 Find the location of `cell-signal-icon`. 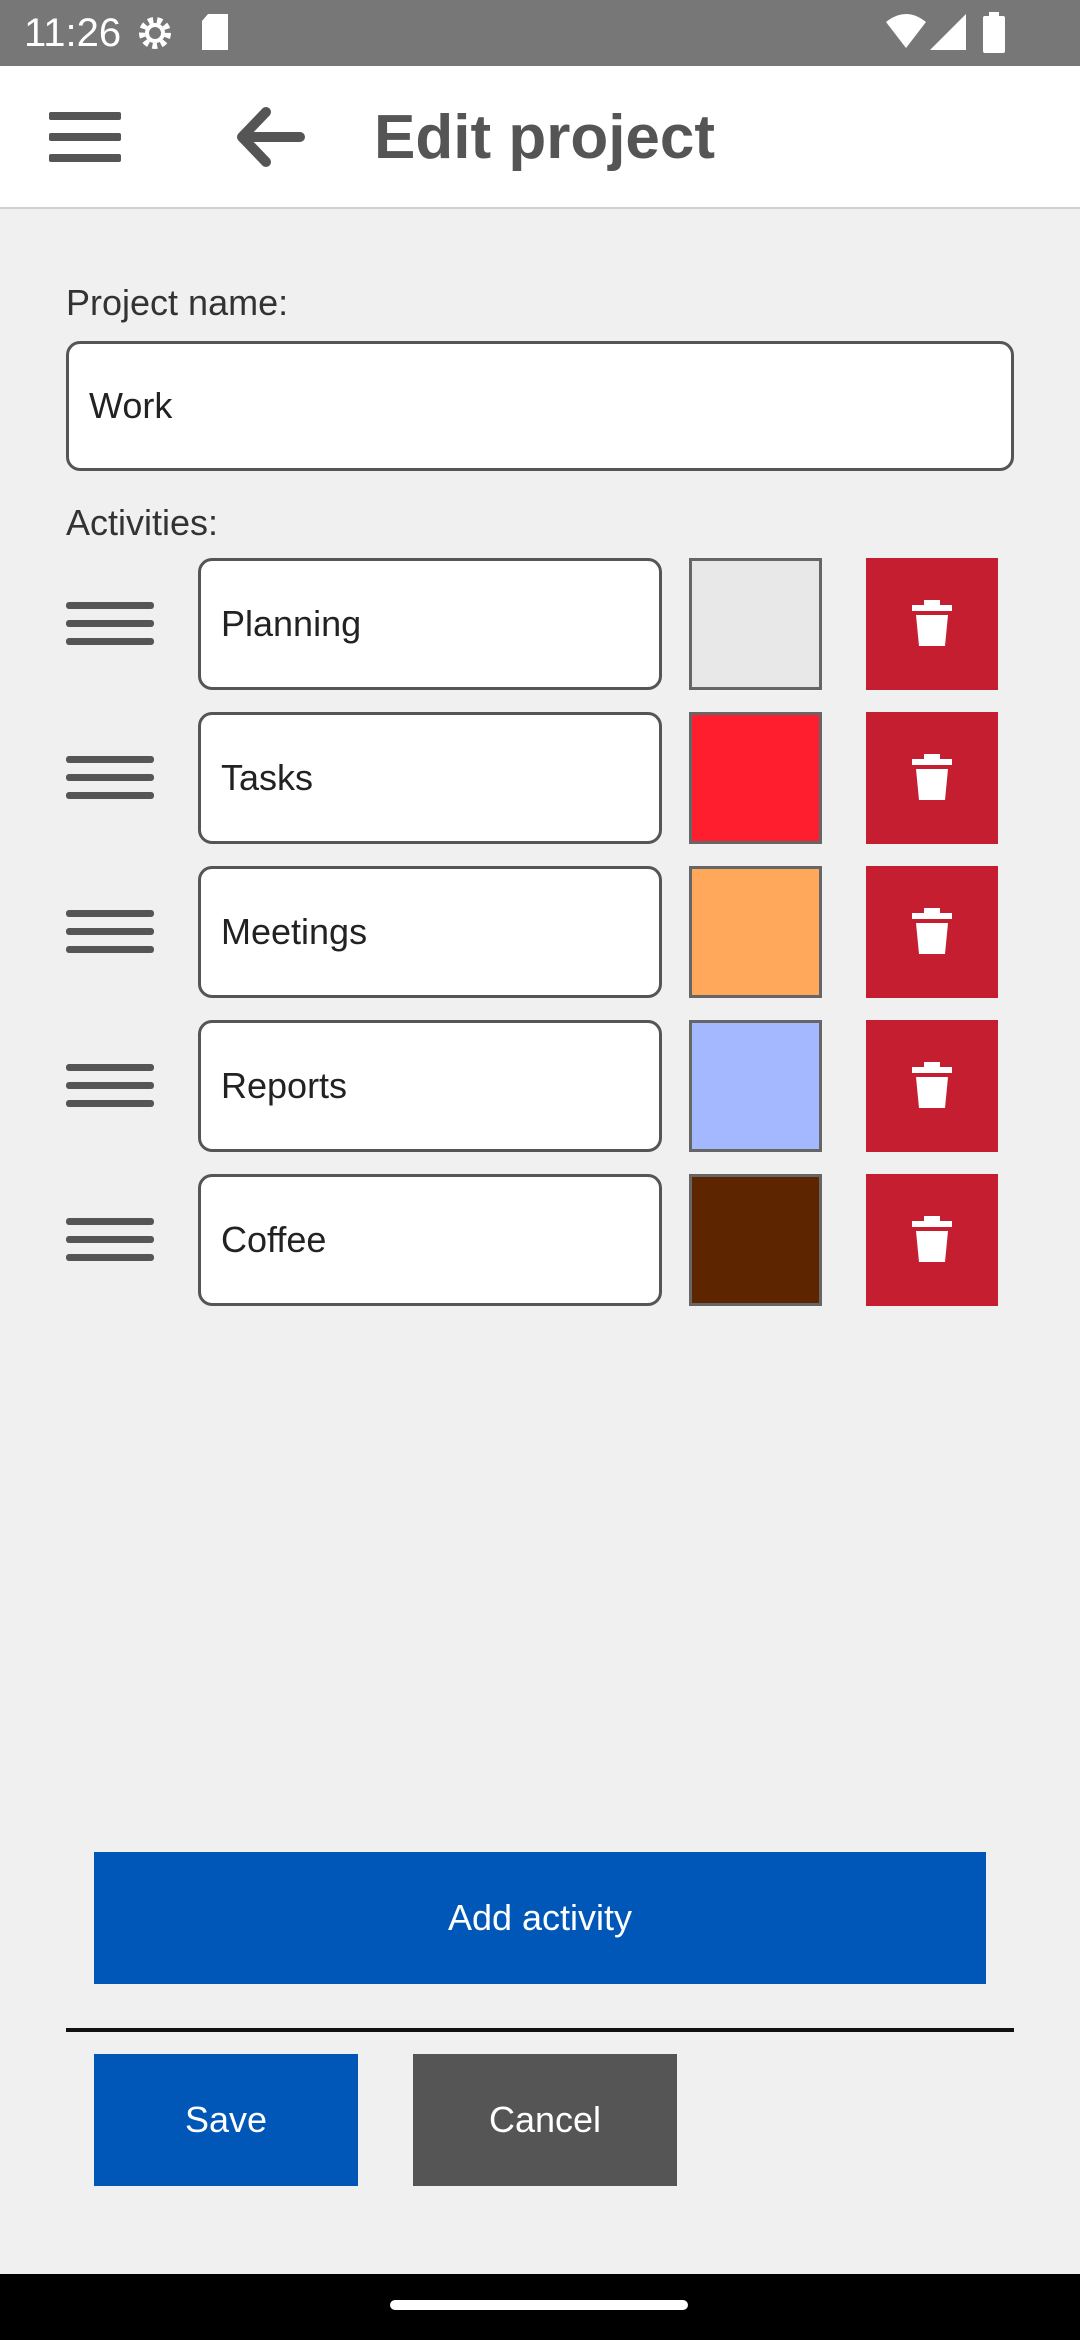

cell-signal-icon is located at coordinates (948, 34).